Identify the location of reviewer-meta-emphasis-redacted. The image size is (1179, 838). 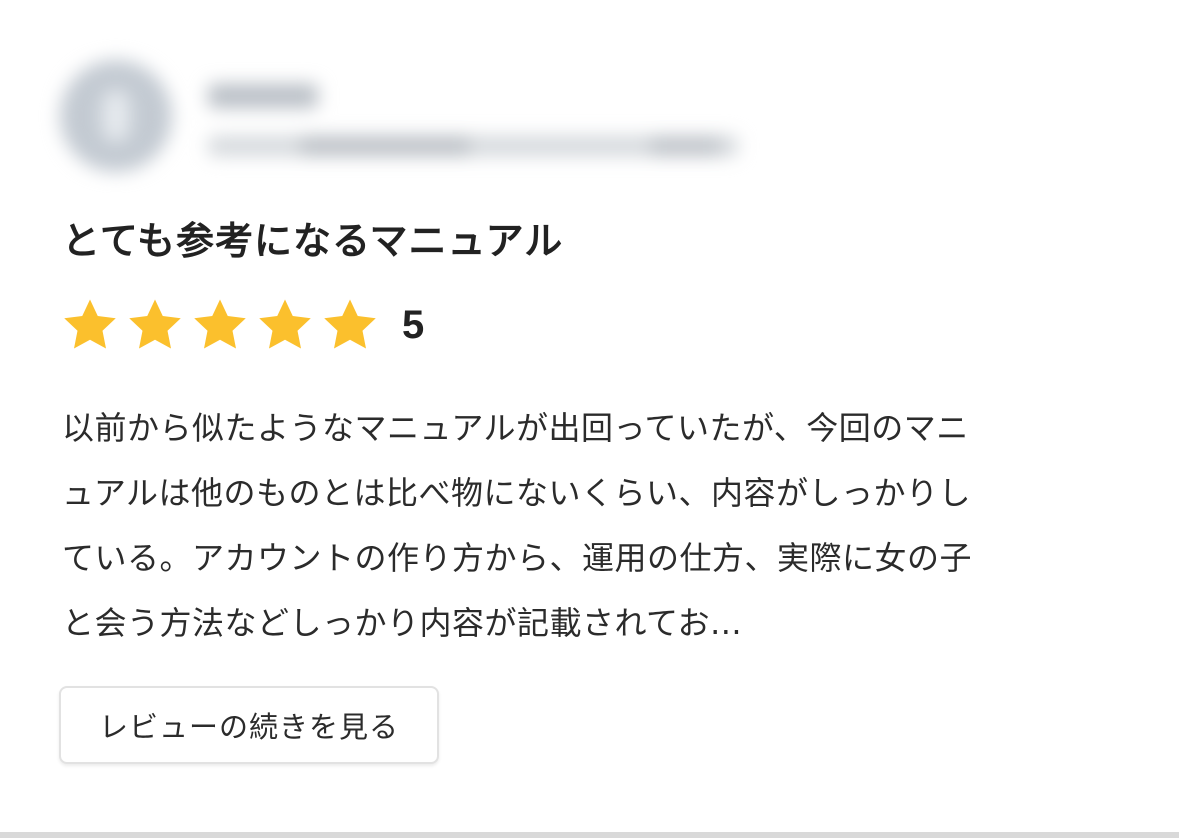
(385, 146).